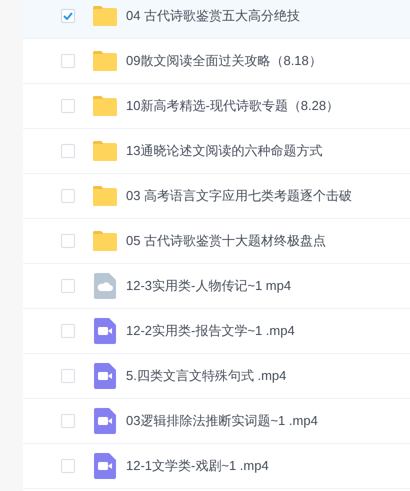  What do you see at coordinates (105, 286) in the screenshot?
I see `cloud-file-icon` at bounding box center [105, 286].